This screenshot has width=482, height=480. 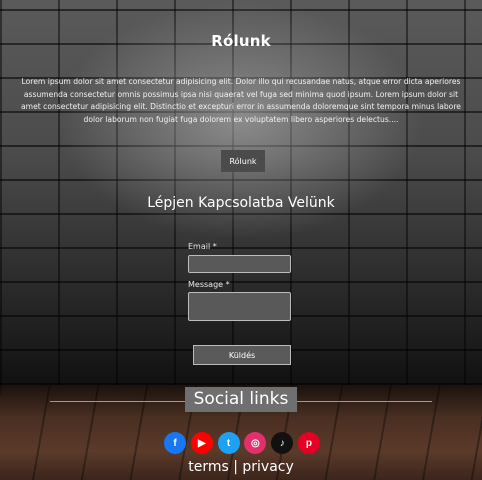 I want to click on facebook-icon: f, so click(x=175, y=443).